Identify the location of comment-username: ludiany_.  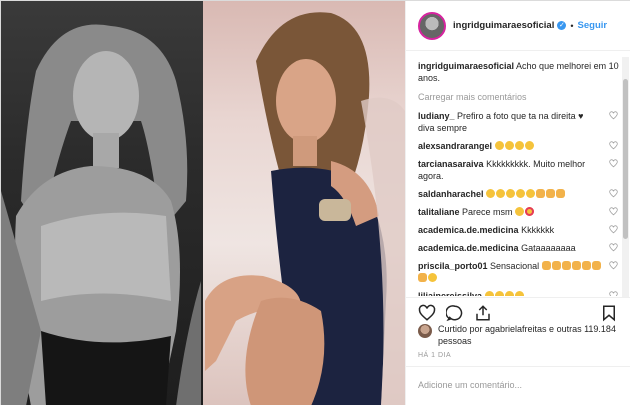
(436, 116).